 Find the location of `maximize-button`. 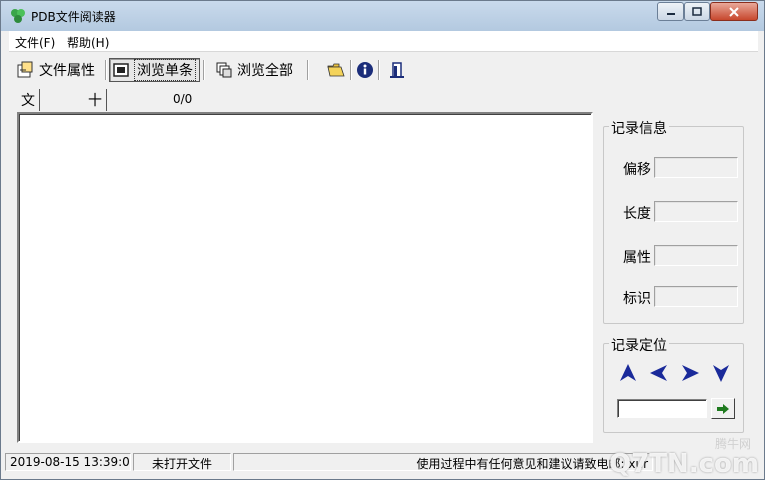

maximize-button is located at coordinates (697, 11).